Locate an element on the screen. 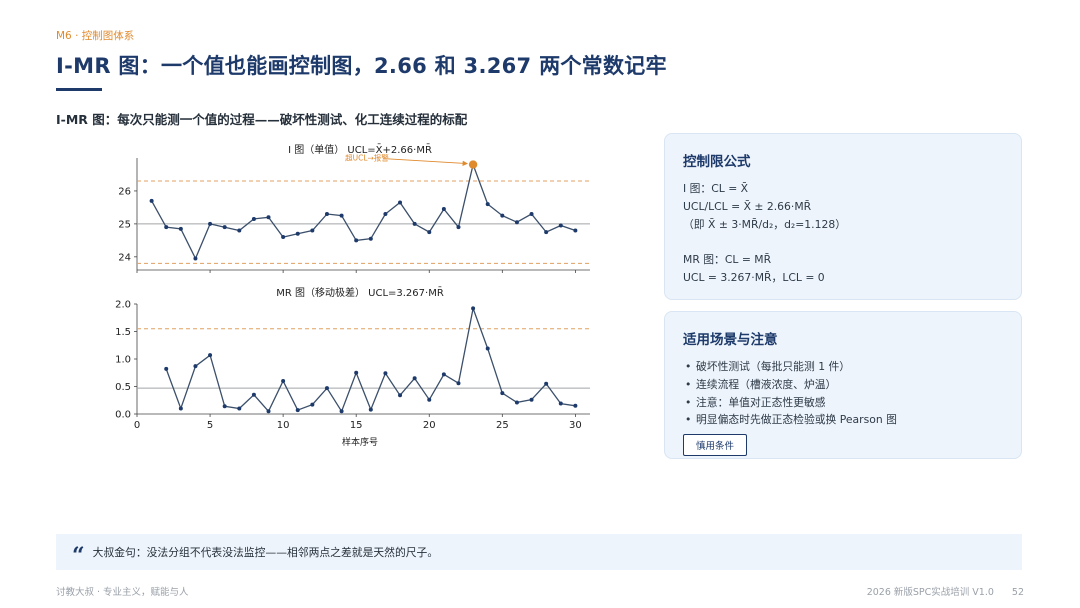 This screenshot has height=608, width=1080. x-tick-label: 15 is located at coordinates (356, 425).